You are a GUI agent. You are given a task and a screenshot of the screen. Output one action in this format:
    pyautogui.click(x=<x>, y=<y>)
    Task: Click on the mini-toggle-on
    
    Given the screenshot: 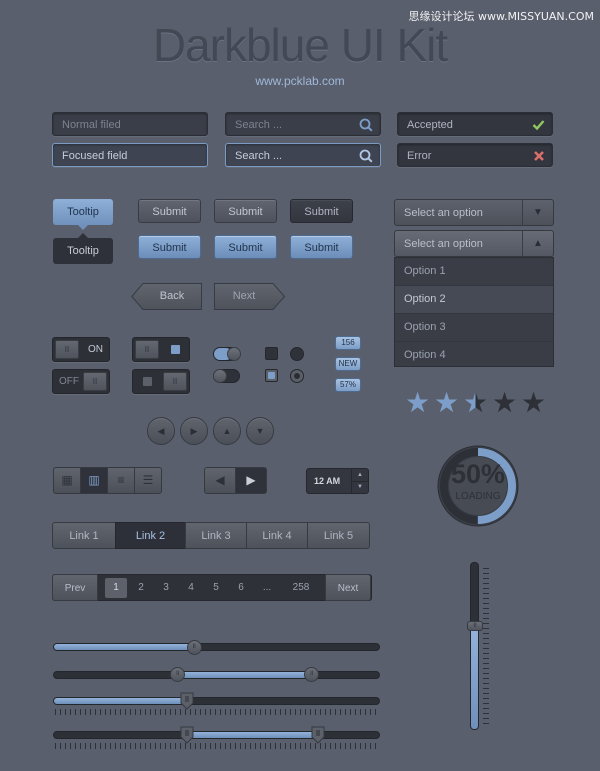 What is the action you would take?
    pyautogui.click(x=227, y=354)
    